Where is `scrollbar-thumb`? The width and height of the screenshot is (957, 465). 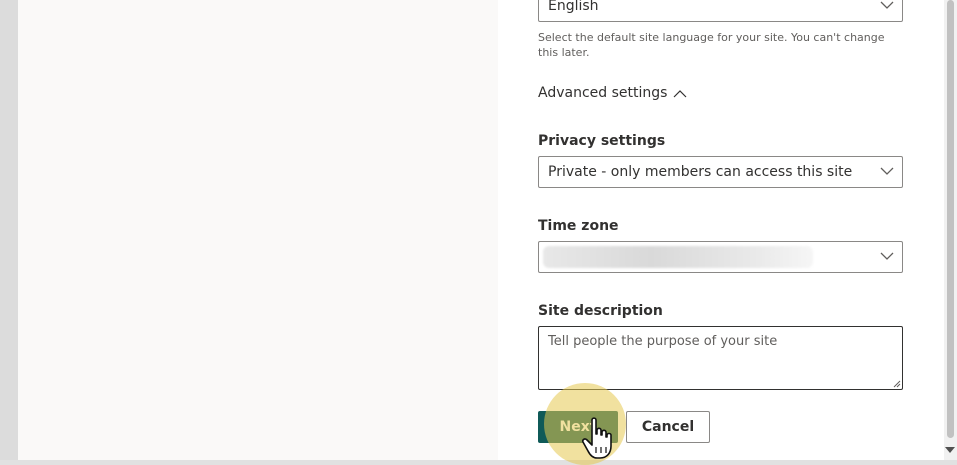
scrollbar-thumb is located at coordinates (950, 219).